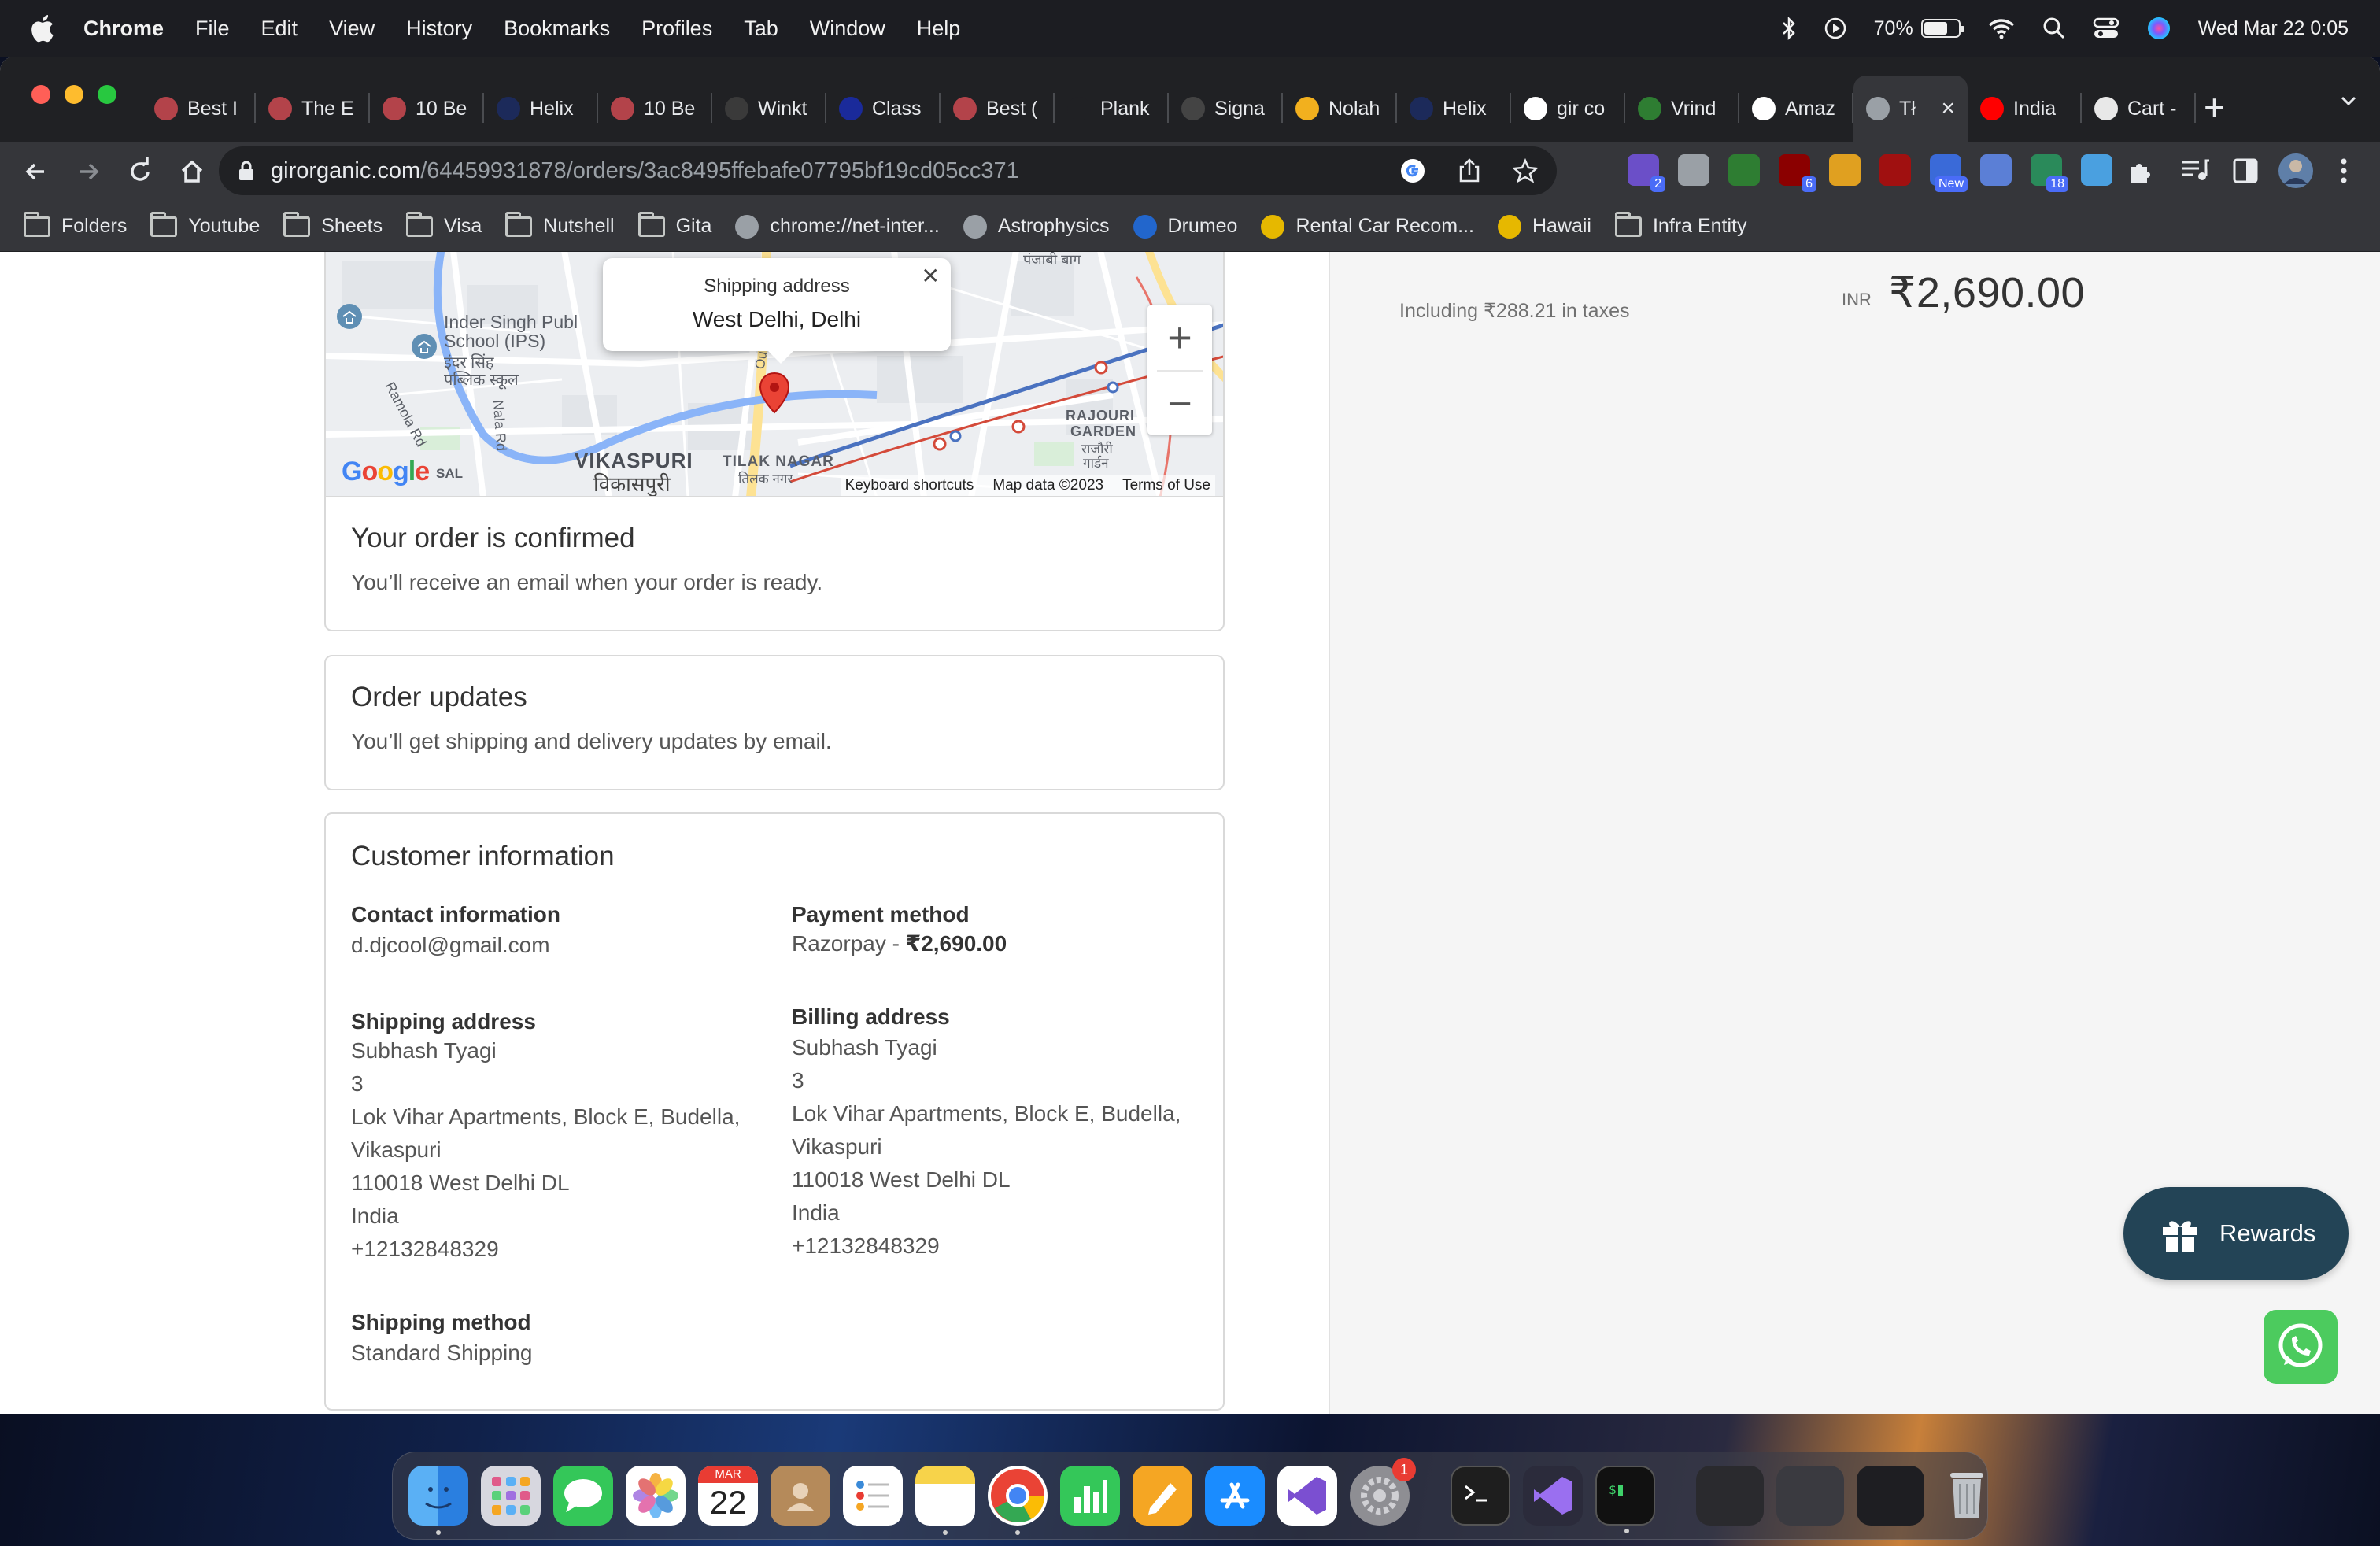 This screenshot has width=2380, height=1546. I want to click on messages-icon, so click(583, 1496).